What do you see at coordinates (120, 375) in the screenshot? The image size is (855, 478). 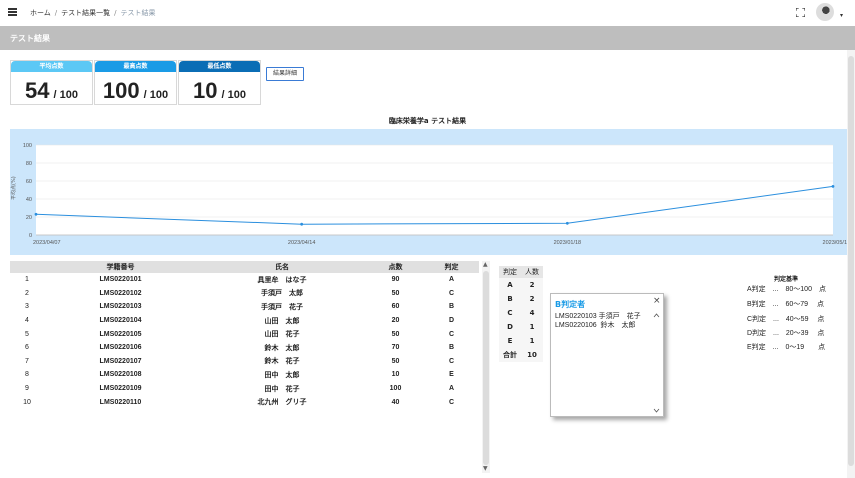 I see `table-cell: LMS0220108` at bounding box center [120, 375].